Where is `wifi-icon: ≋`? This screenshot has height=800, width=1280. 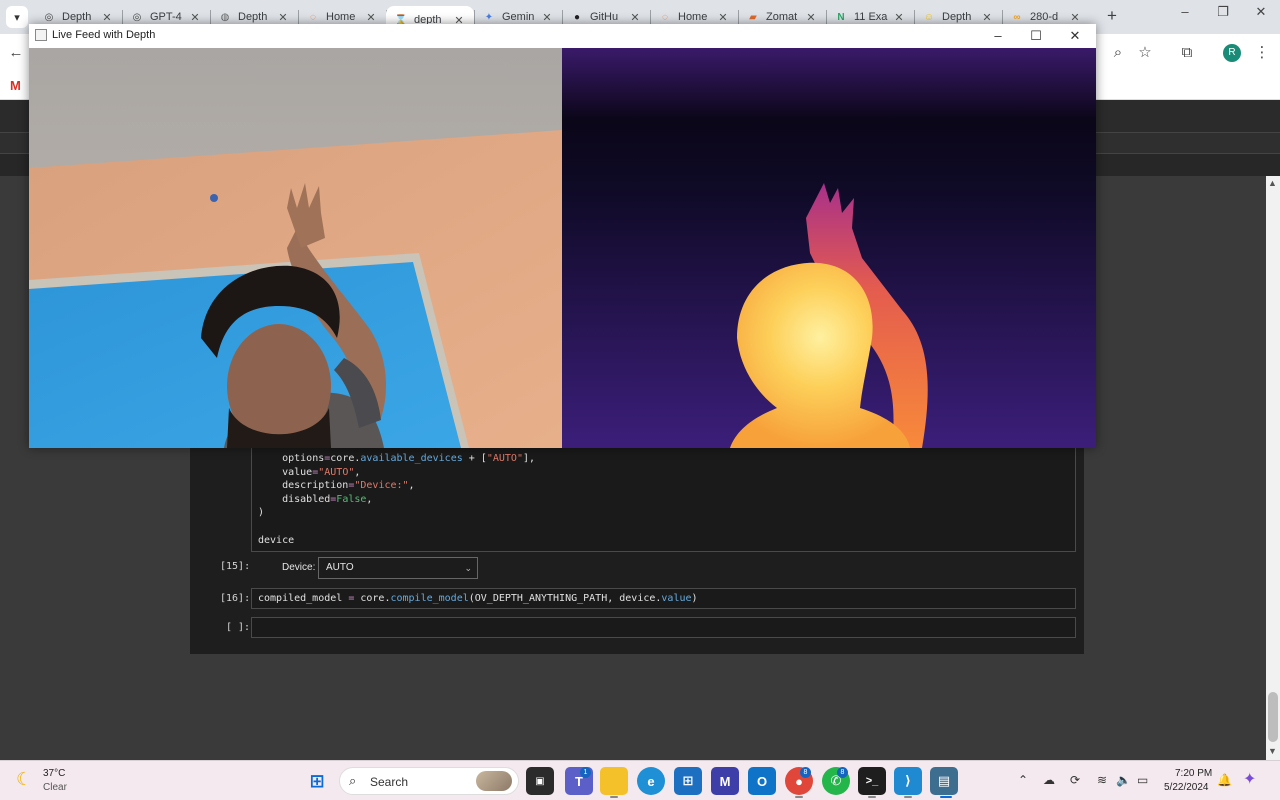
wifi-icon: ≋ is located at coordinates (1102, 780).